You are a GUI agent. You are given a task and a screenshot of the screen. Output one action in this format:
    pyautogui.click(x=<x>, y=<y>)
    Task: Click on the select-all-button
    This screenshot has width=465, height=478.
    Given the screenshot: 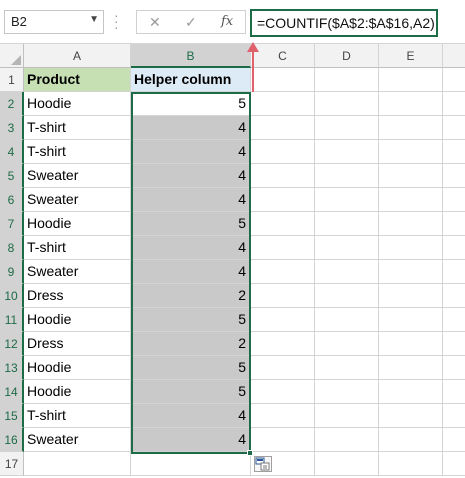 What is the action you would take?
    pyautogui.click(x=12, y=56)
    